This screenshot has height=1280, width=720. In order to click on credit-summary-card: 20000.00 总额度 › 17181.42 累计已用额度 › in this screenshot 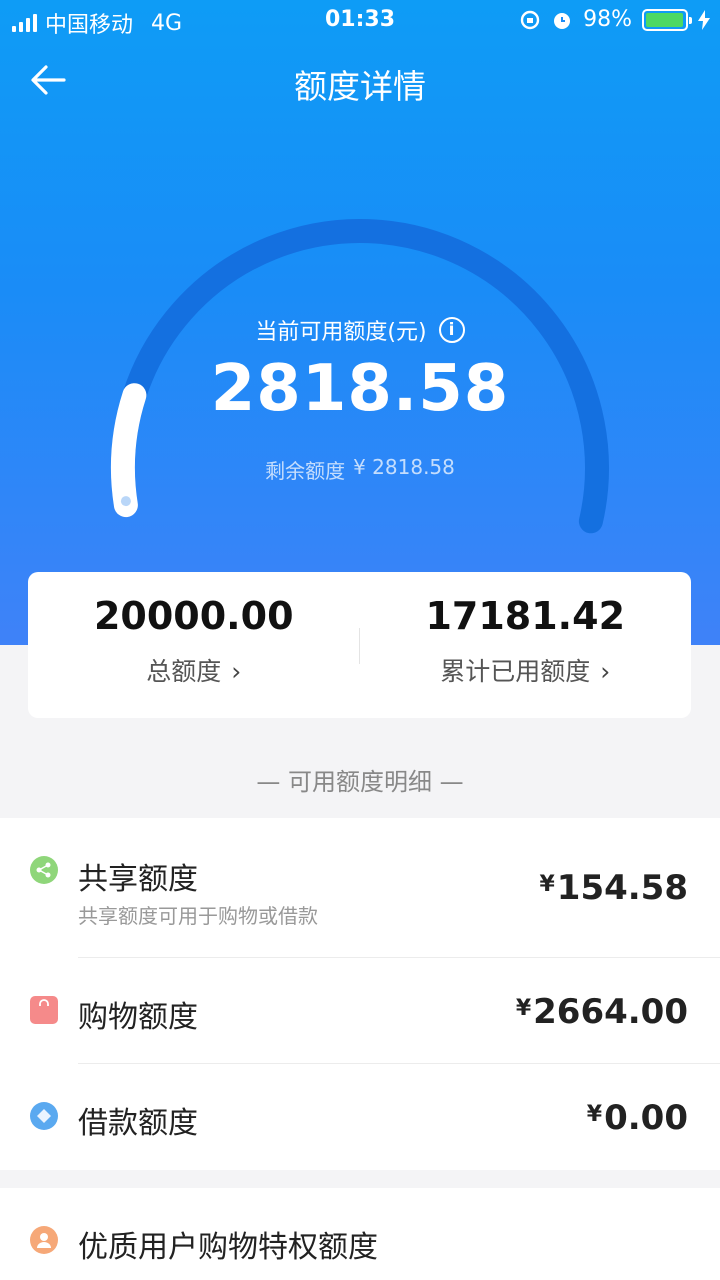, I will do `click(359, 645)`.